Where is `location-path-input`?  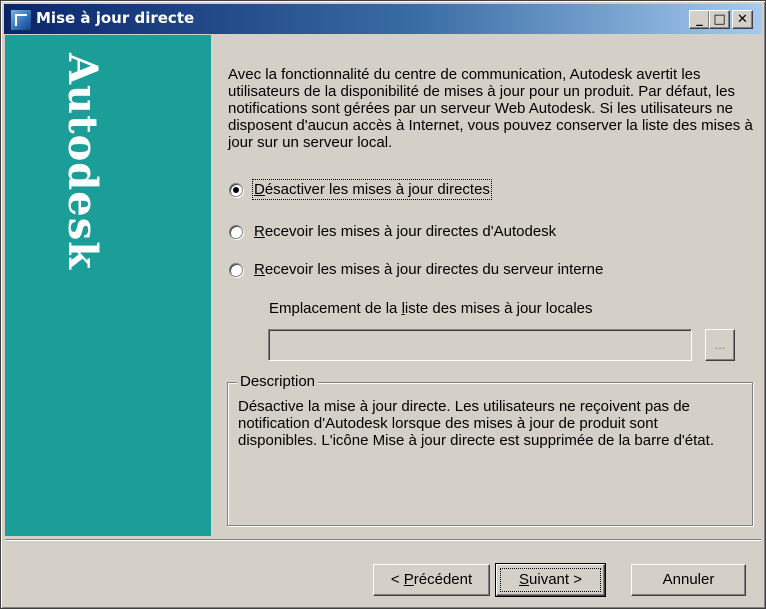 location-path-input is located at coordinates (480, 345).